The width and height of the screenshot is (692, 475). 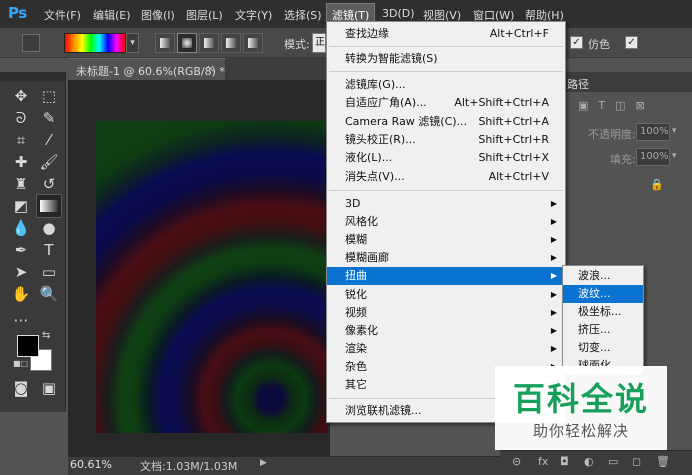 What do you see at coordinates (543, 461) in the screenshot?
I see `fx-icon: fx` at bounding box center [543, 461].